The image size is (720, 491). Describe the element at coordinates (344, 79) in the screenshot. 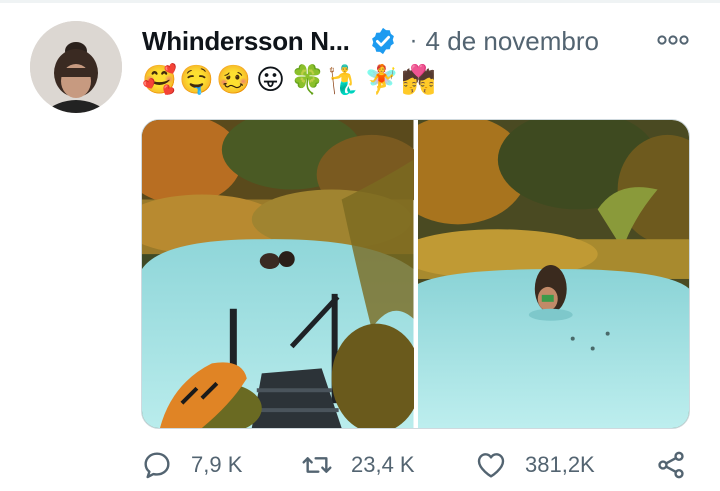

I see `emoji: 🧜‍♂️` at that location.